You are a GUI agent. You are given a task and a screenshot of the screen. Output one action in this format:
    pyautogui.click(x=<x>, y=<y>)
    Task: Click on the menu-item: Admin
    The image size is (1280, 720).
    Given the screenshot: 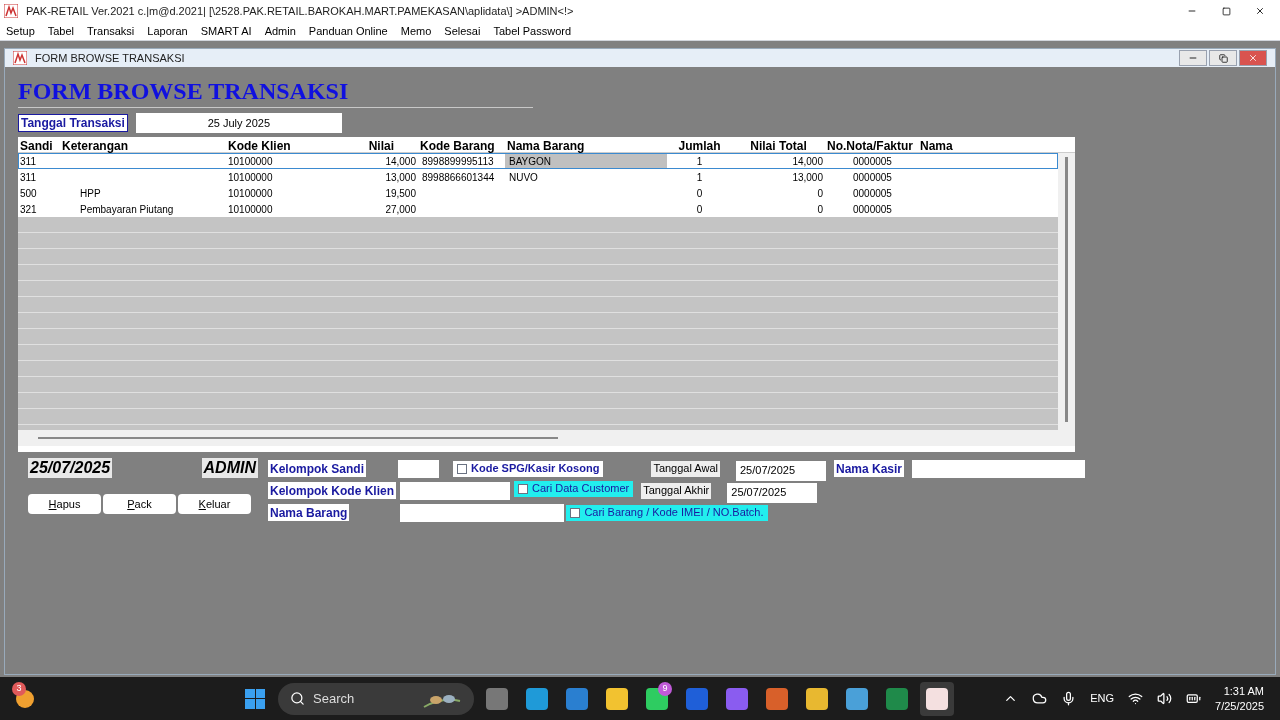 What is the action you would take?
    pyautogui.click(x=280, y=31)
    